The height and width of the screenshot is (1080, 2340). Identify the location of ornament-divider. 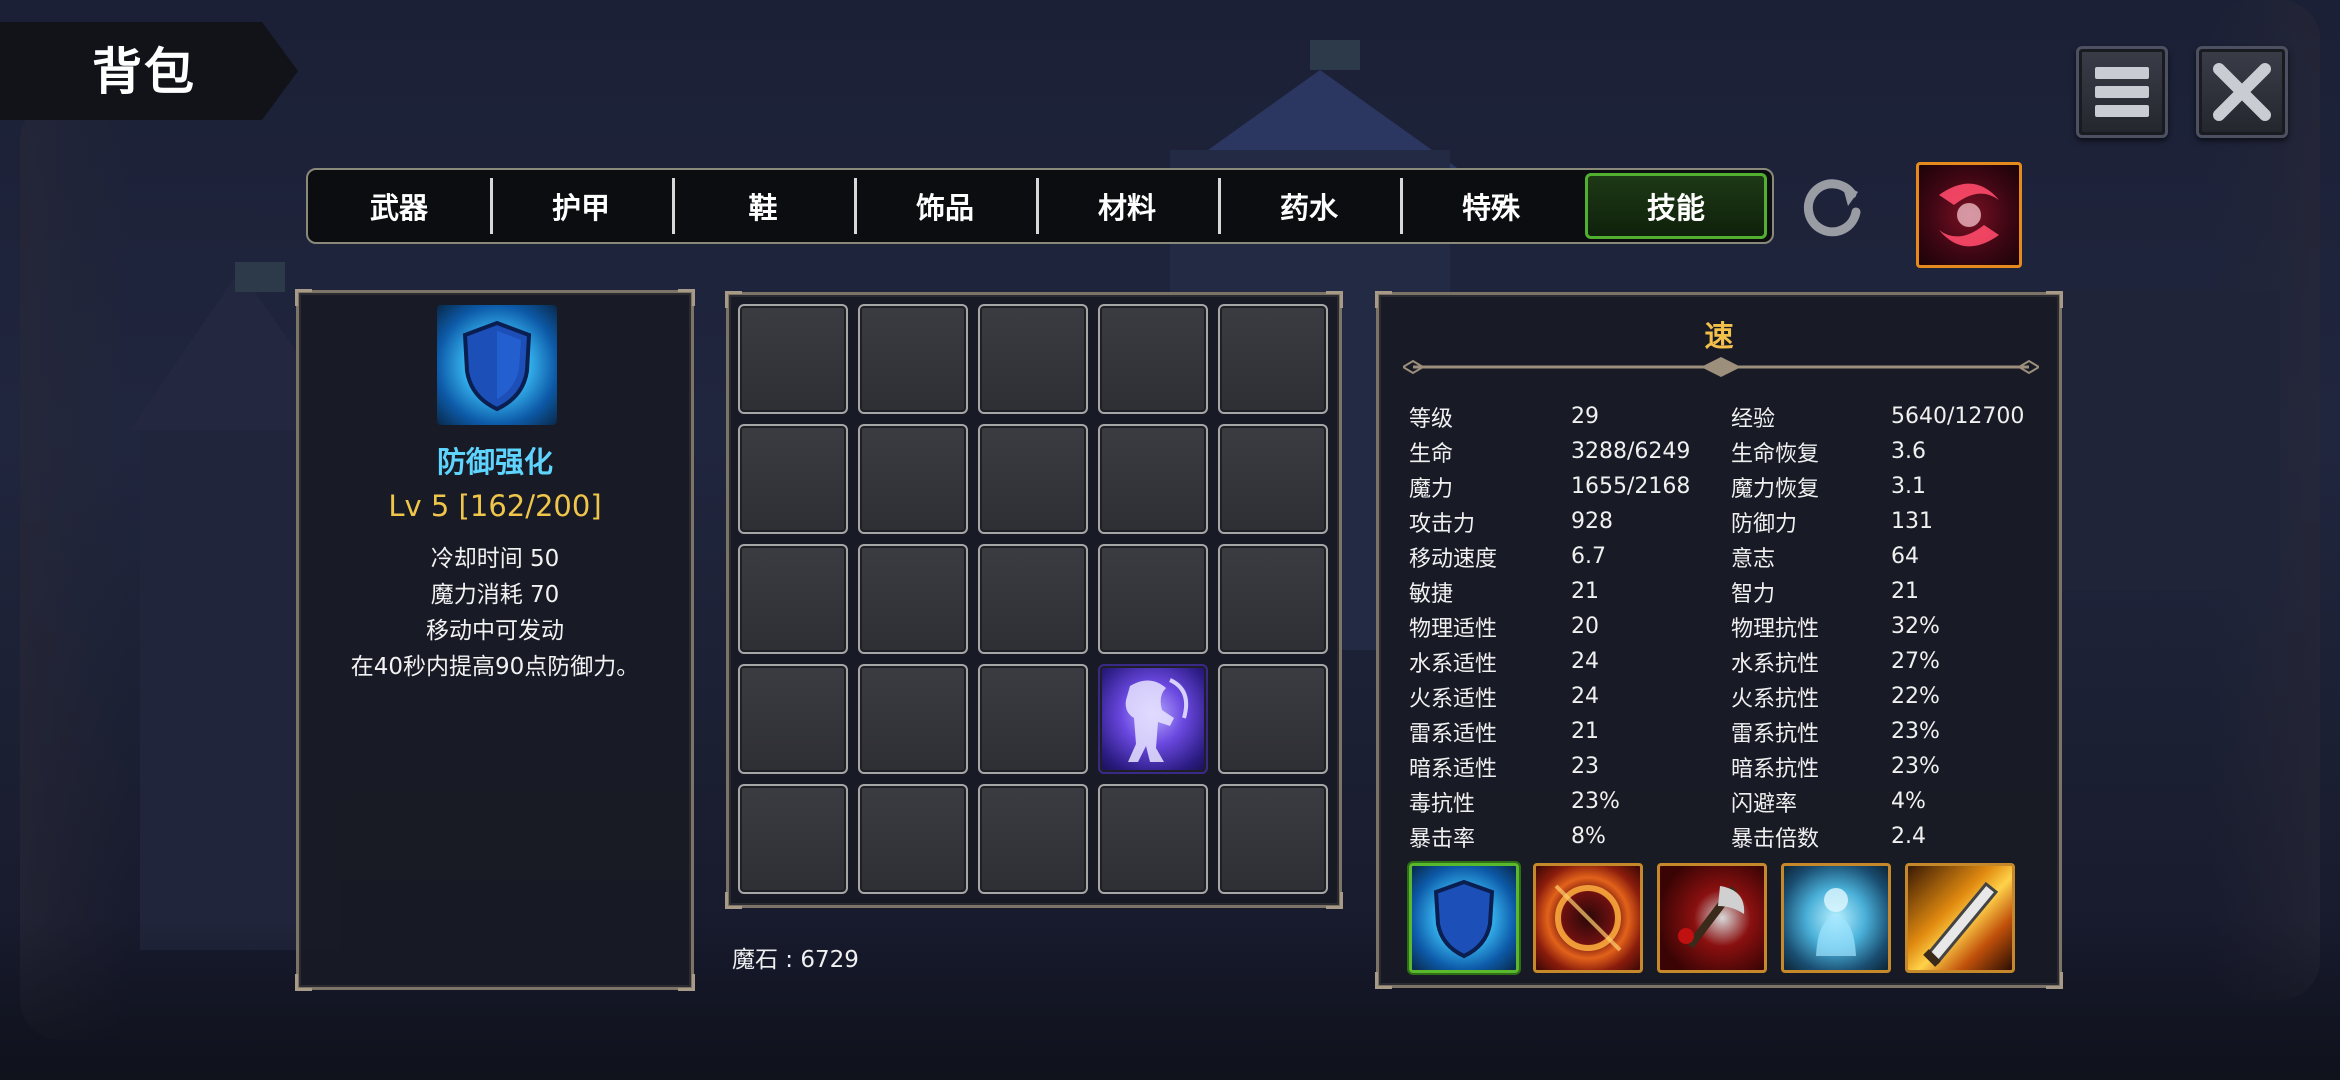
(1721, 367).